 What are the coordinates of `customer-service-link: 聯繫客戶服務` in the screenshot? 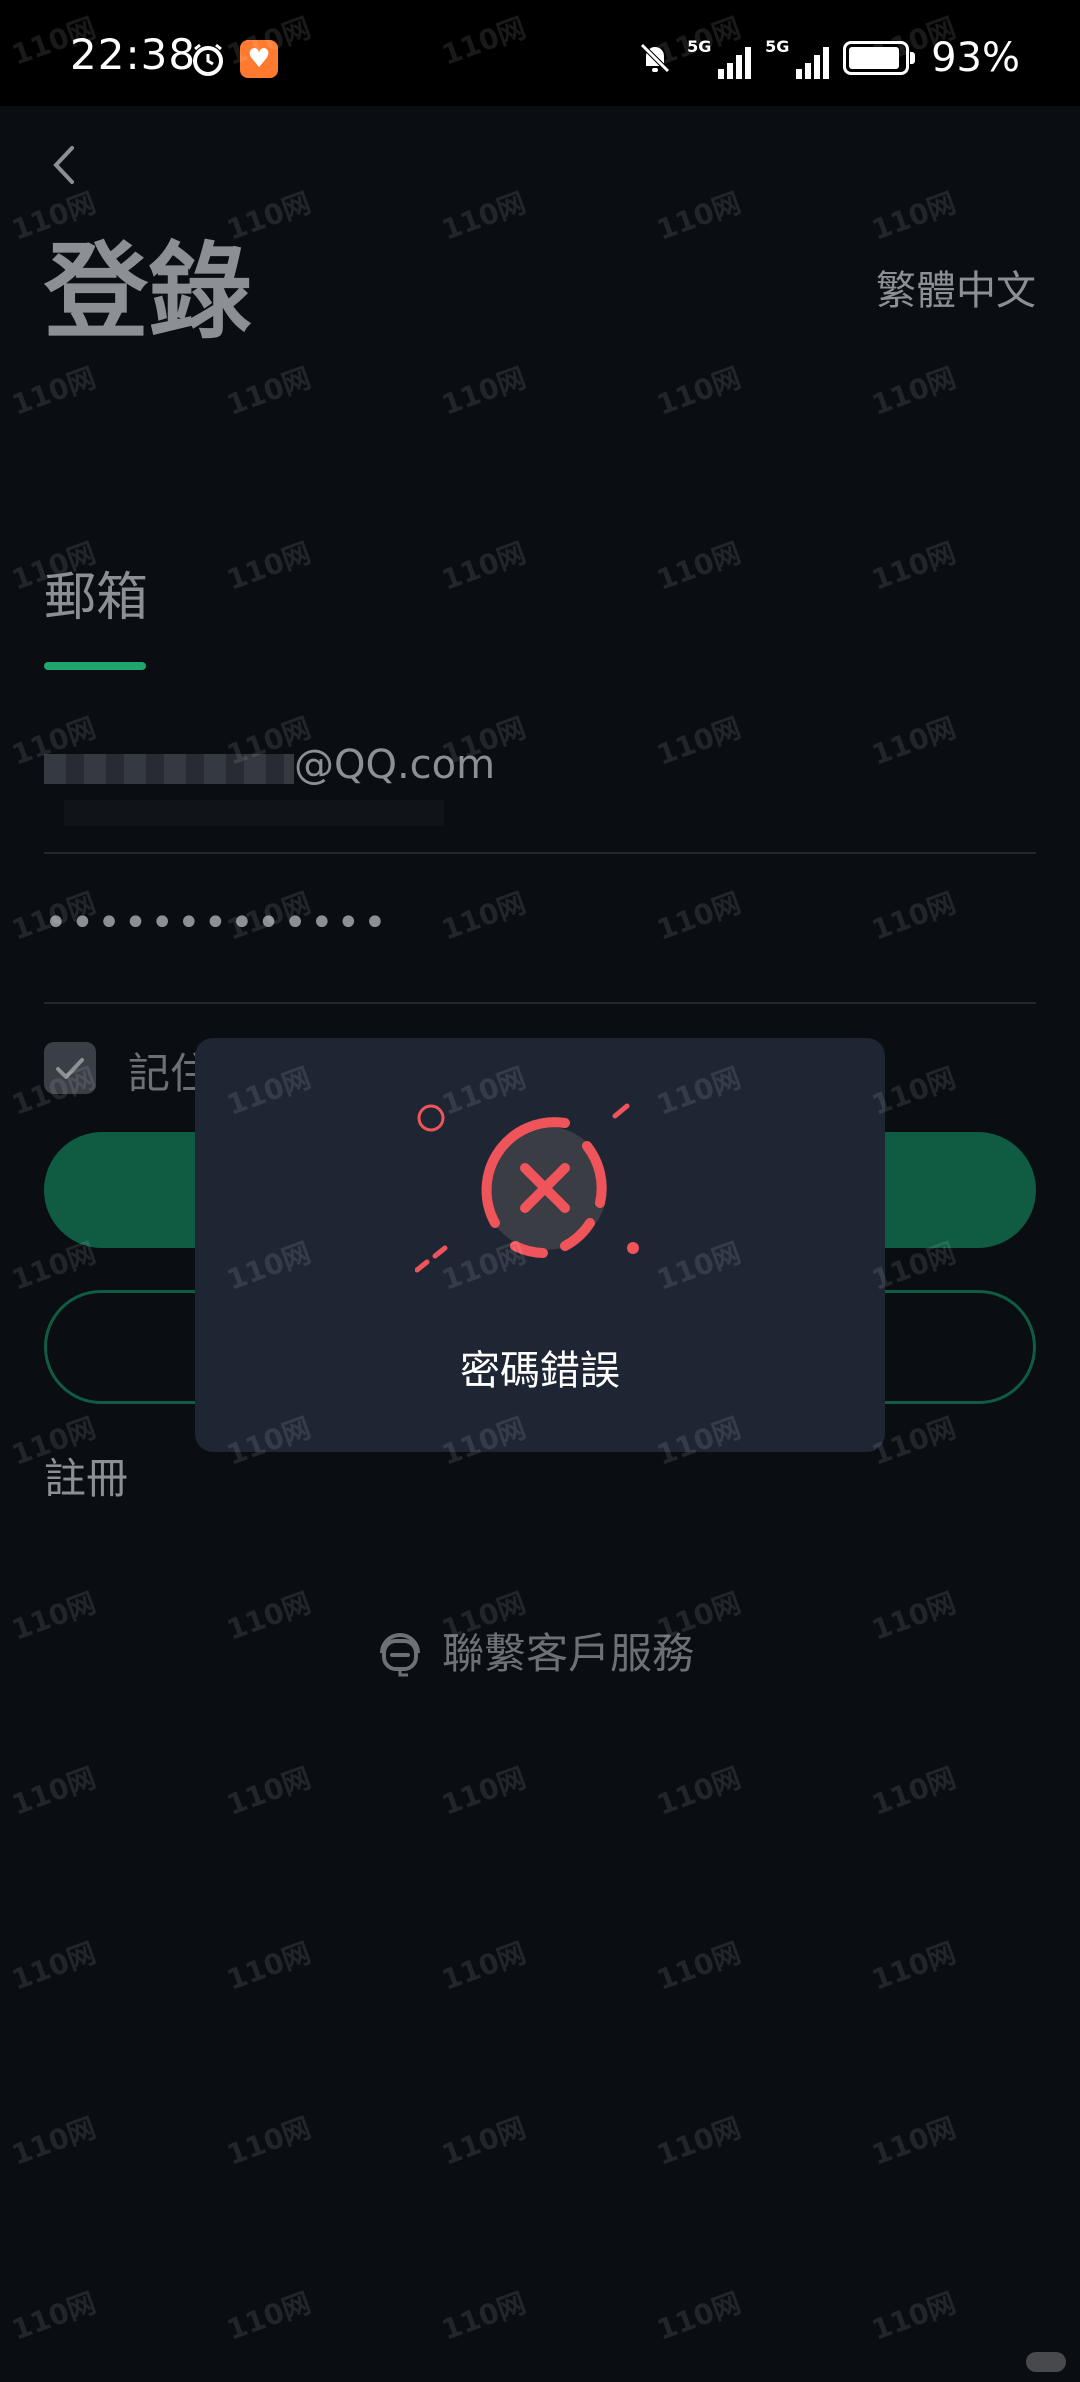 It's located at (533, 1650).